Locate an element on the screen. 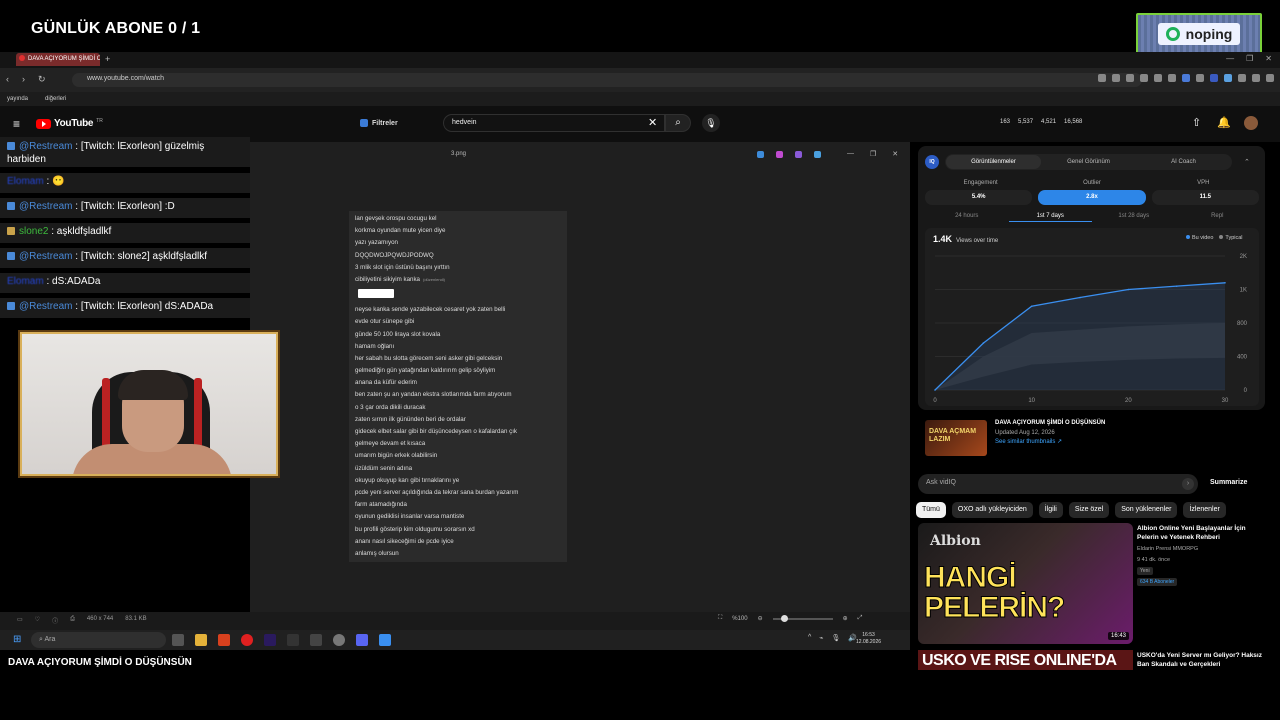 The width and height of the screenshot is (1280, 720). microphone-icon: 🎙 is located at coordinates (711, 123).